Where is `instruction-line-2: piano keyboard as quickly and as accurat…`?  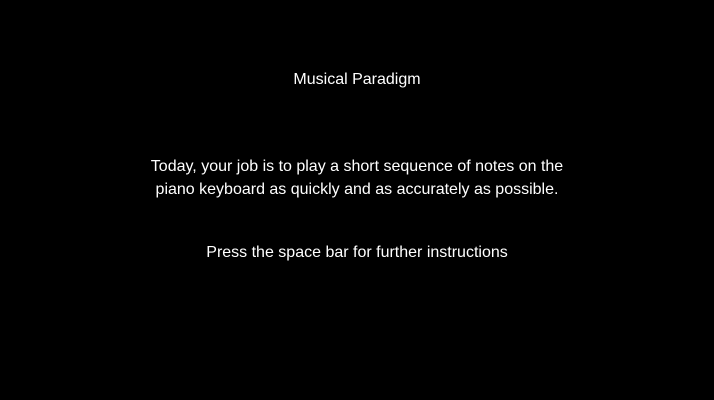
instruction-line-2: piano keyboard as quickly and as accurat… is located at coordinates (357, 189).